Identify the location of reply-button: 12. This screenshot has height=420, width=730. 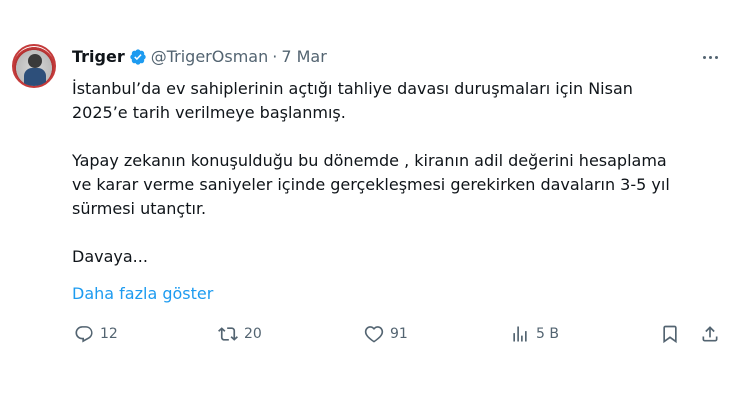
(96, 334).